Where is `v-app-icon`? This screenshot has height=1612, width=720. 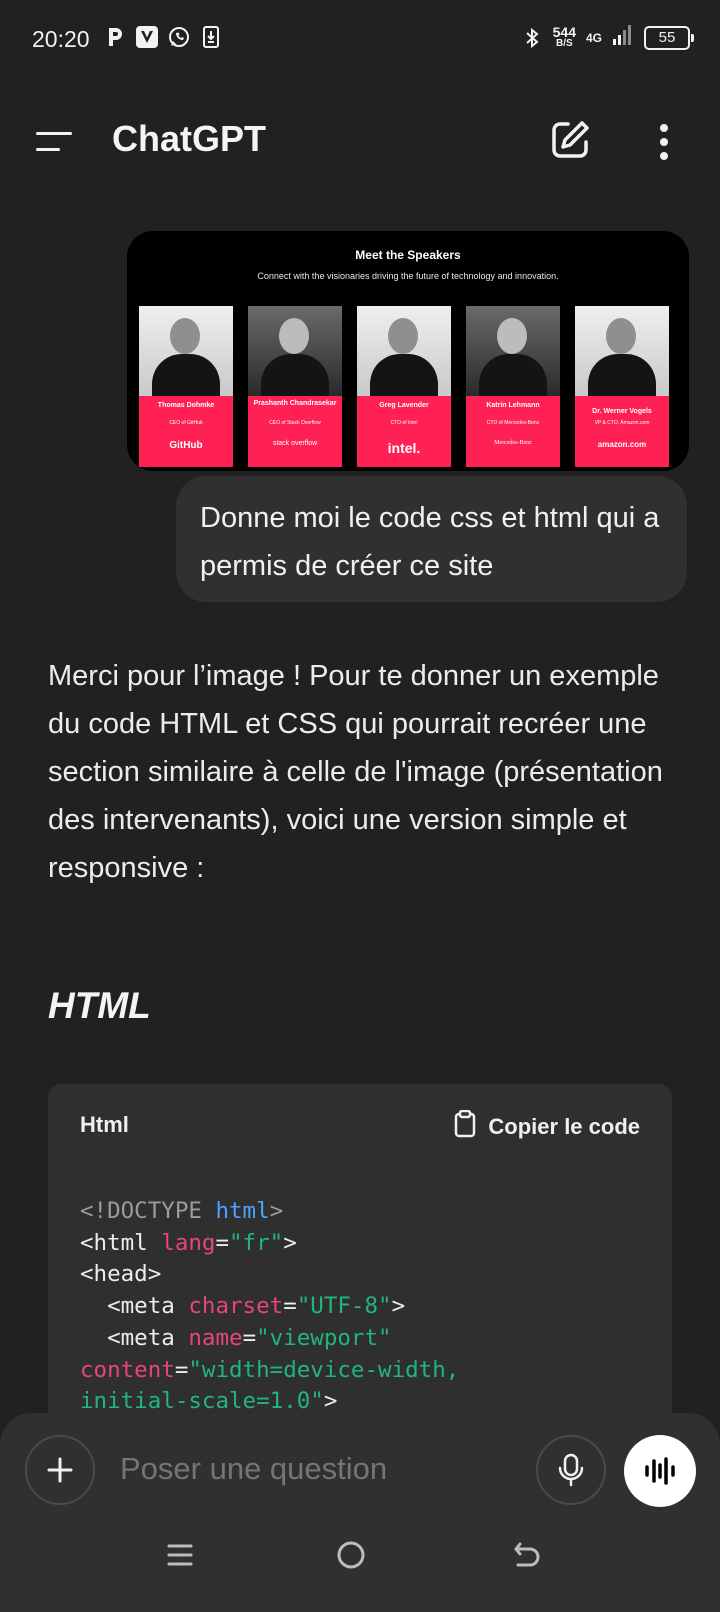 v-app-icon is located at coordinates (147, 37).